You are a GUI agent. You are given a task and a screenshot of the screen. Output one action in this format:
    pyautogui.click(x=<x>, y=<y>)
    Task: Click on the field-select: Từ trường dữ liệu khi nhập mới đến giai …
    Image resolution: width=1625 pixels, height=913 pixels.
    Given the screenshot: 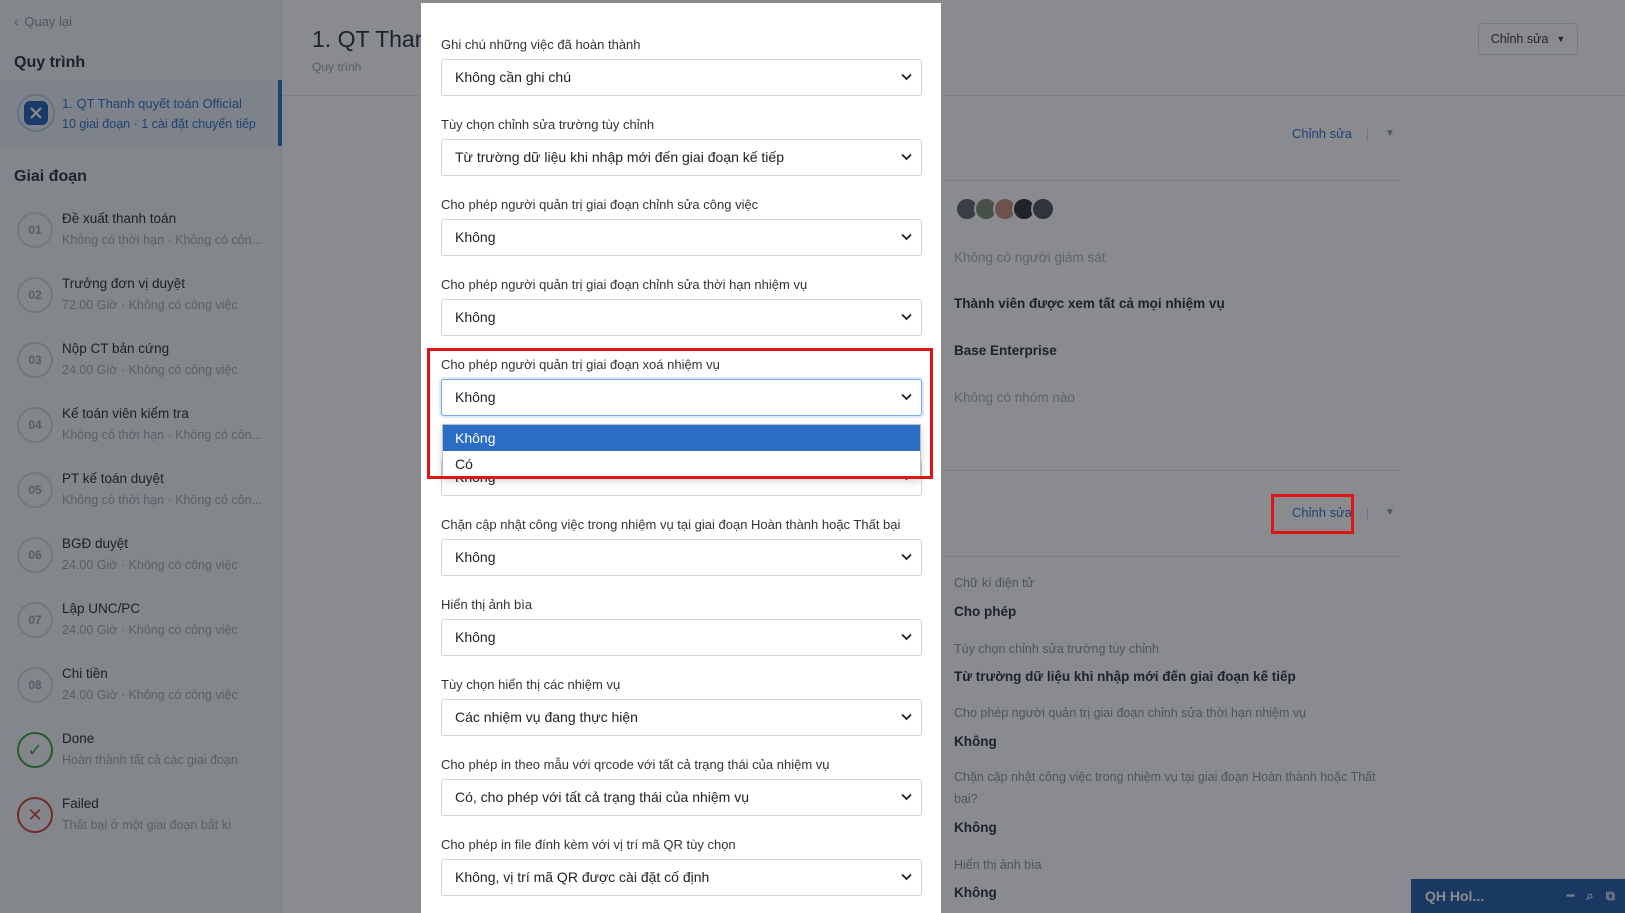 What is the action you would take?
    pyautogui.click(x=681, y=157)
    